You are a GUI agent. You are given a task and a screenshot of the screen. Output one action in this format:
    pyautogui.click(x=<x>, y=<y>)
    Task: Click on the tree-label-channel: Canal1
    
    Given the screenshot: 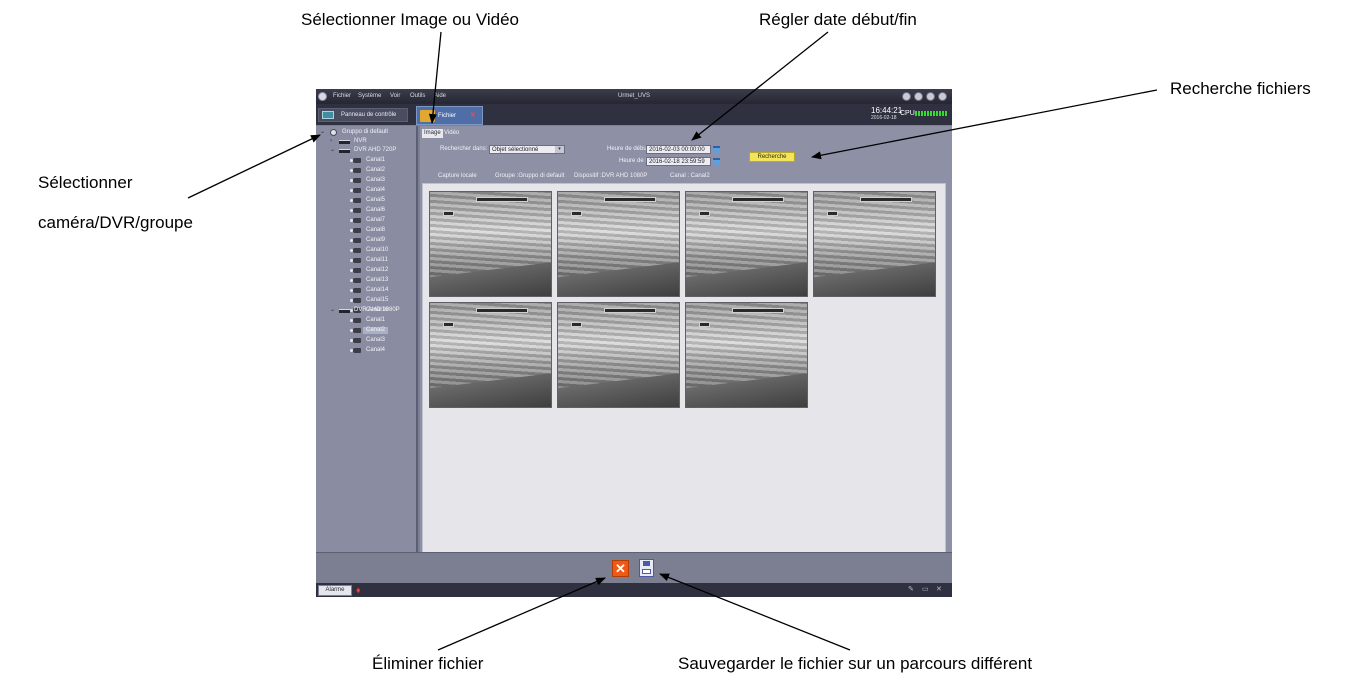 What is the action you would take?
    pyautogui.click(x=376, y=320)
    